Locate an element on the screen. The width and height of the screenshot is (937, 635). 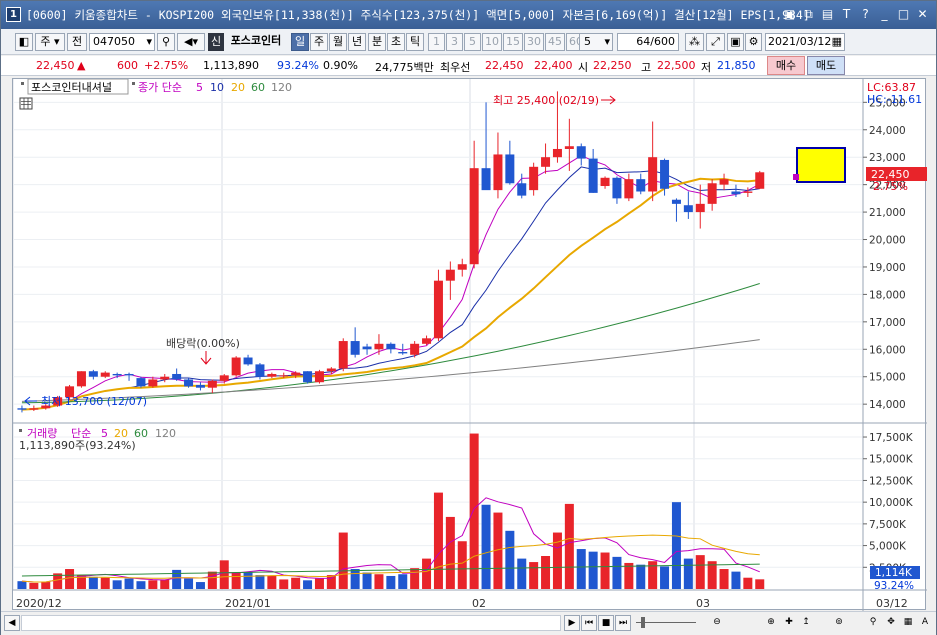
crosshair-icon: ✚ is located at coordinates (789, 623).